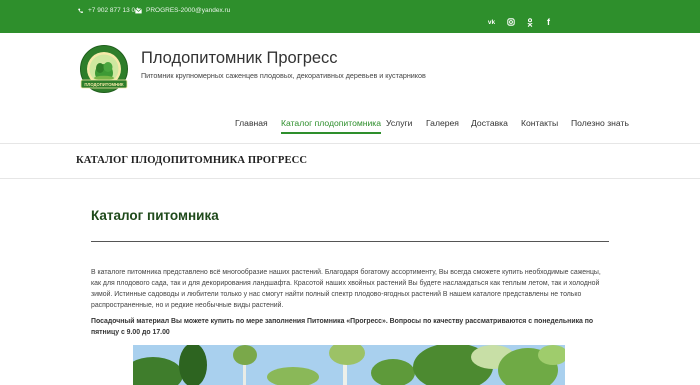 This screenshot has height=385, width=700. Describe the element at coordinates (239, 58) in the screenshot. I see `site-title: Плодопитомник Прогресс` at that location.